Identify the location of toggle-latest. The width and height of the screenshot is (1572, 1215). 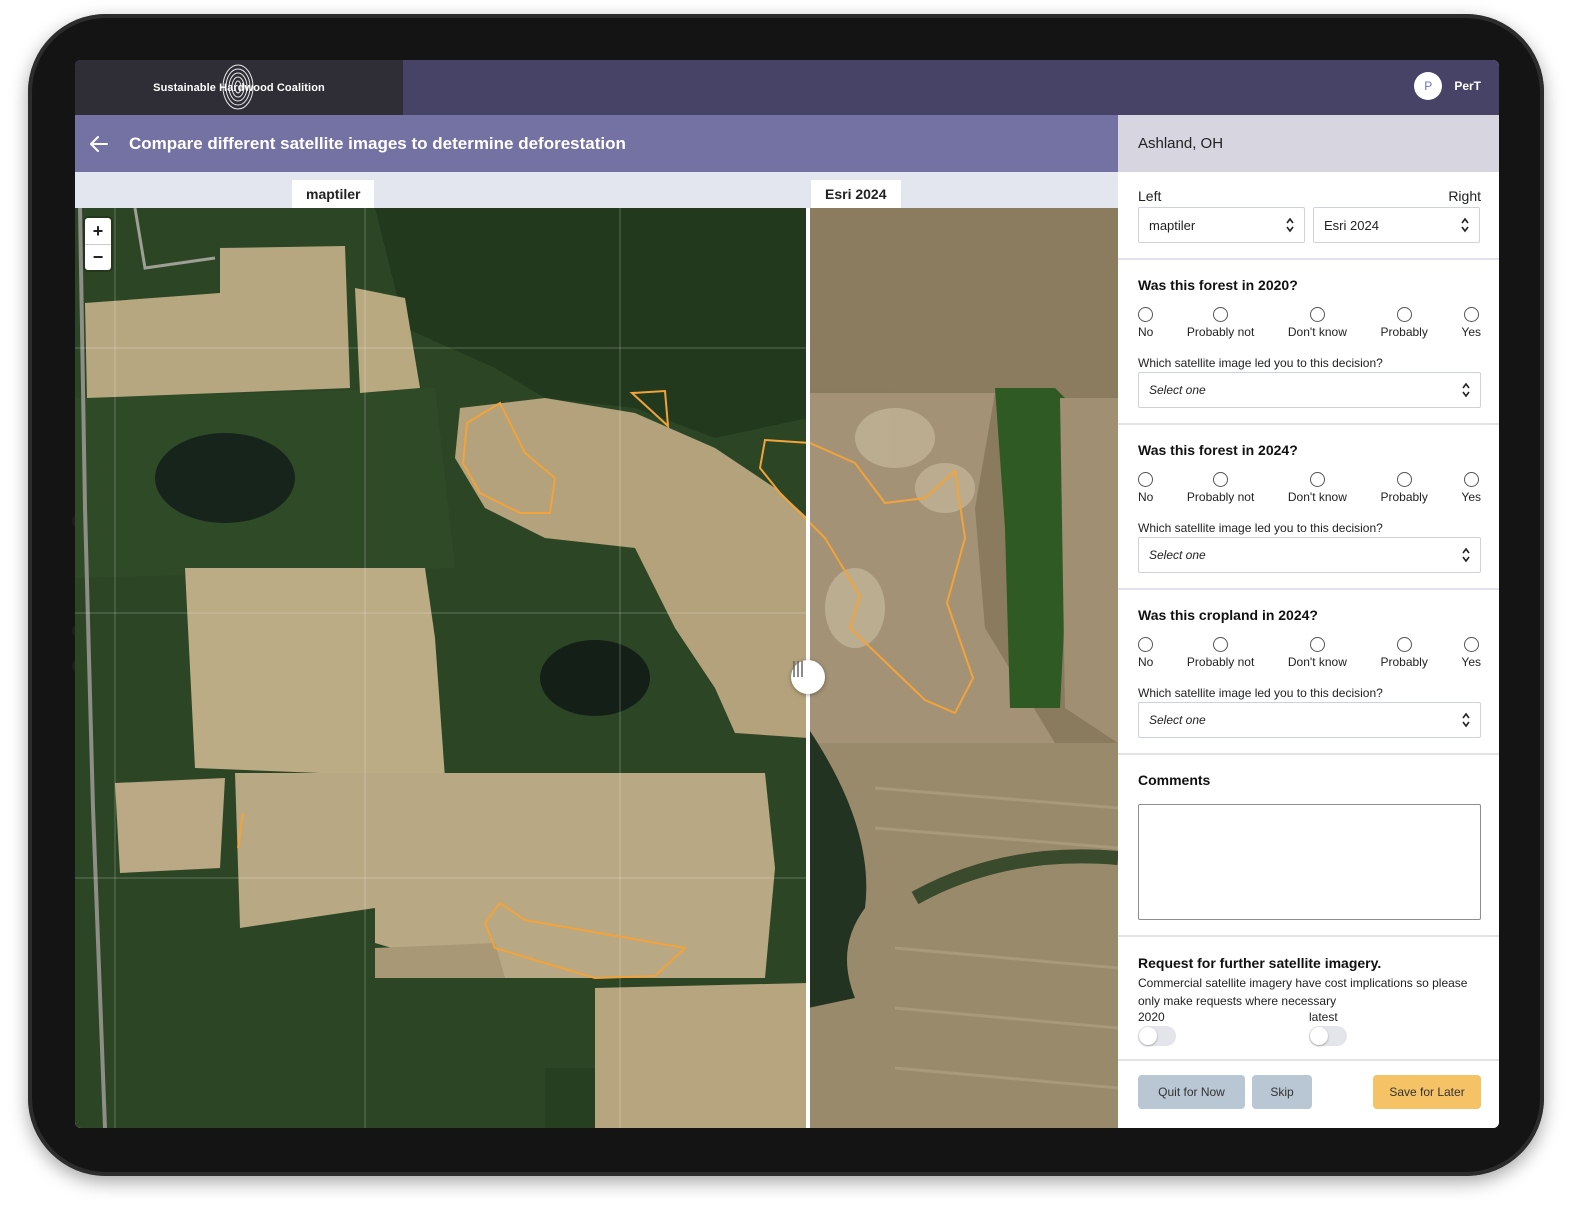
(1328, 1036).